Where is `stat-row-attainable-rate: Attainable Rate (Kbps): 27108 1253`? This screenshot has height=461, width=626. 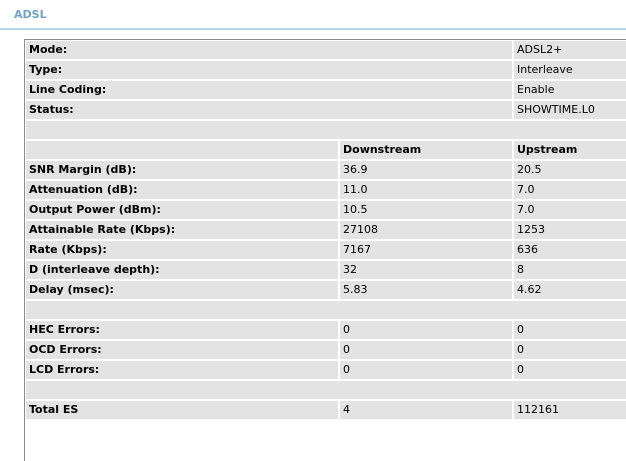 stat-row-attainable-rate: Attainable Rate (Kbps): 27108 1253 is located at coordinates (326, 230).